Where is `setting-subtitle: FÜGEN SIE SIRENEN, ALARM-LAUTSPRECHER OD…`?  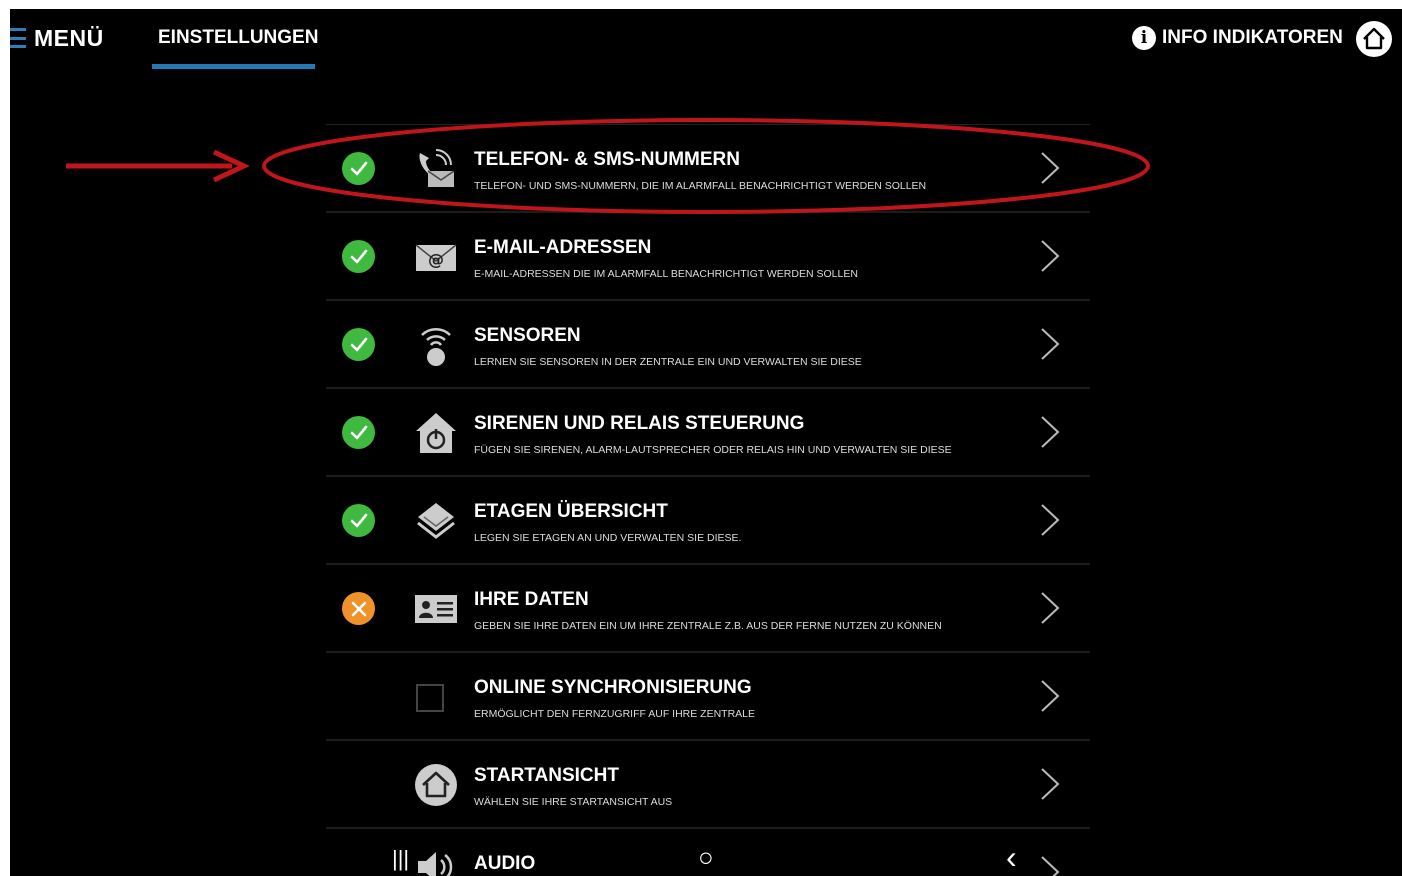 setting-subtitle: FÜGEN SIE SIRENEN, ALARM-LAUTSPRECHER OD… is located at coordinates (713, 450).